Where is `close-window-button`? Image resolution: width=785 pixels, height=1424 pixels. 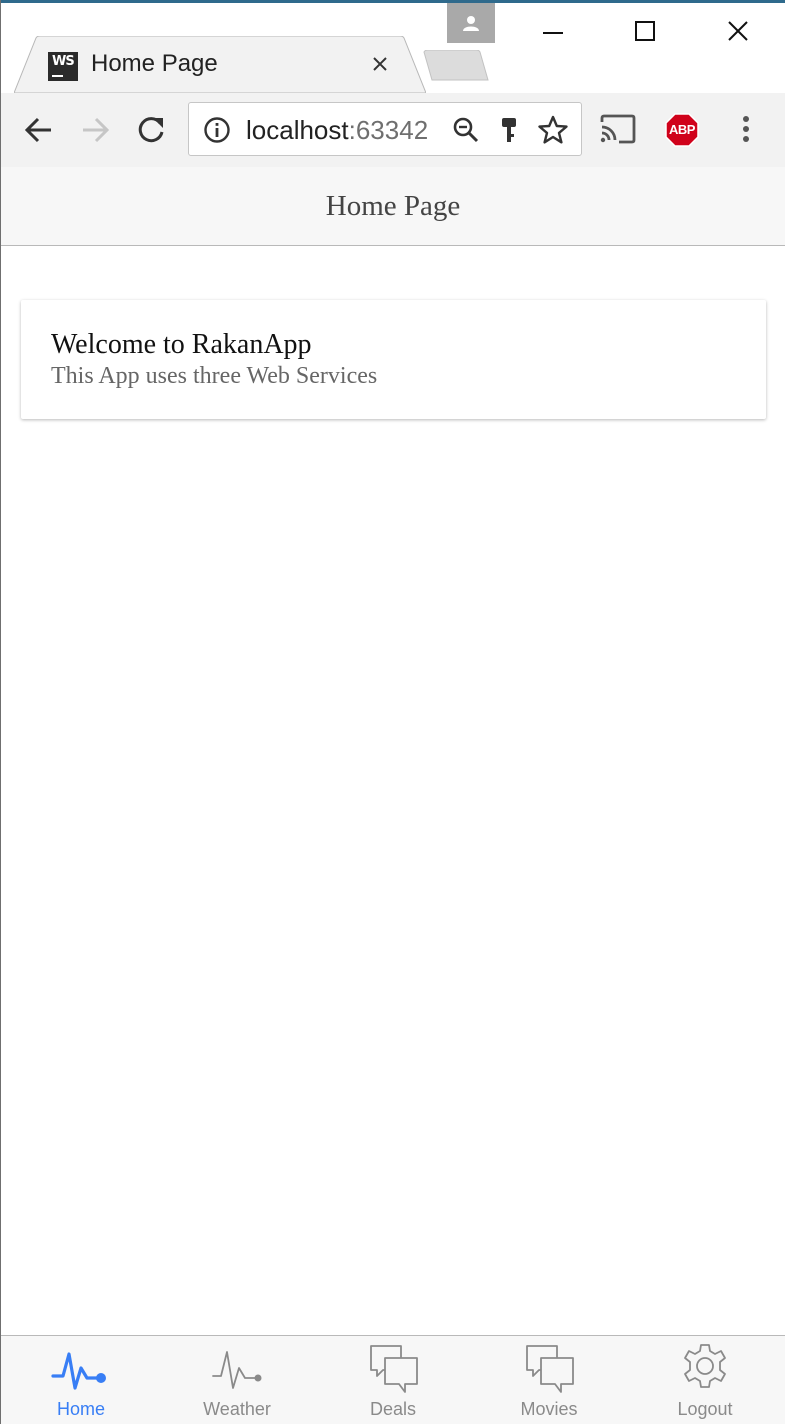 close-window-button is located at coordinates (738, 31).